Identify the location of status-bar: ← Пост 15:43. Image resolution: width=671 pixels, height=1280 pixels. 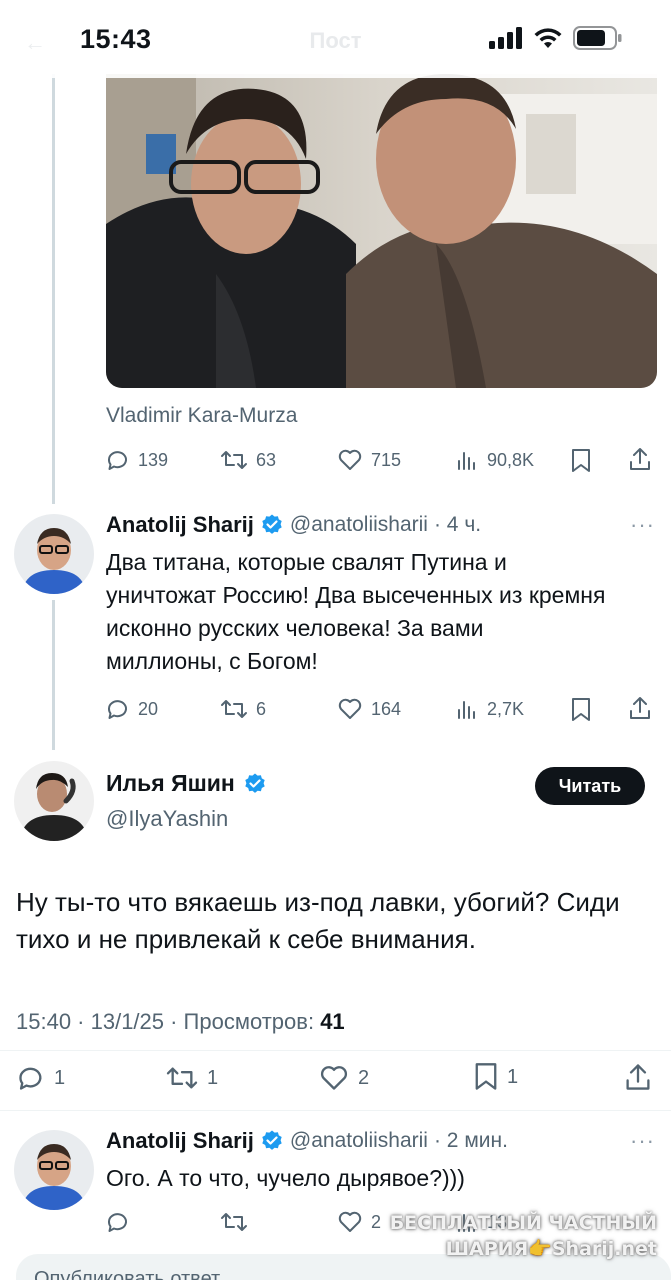
(335, 39).